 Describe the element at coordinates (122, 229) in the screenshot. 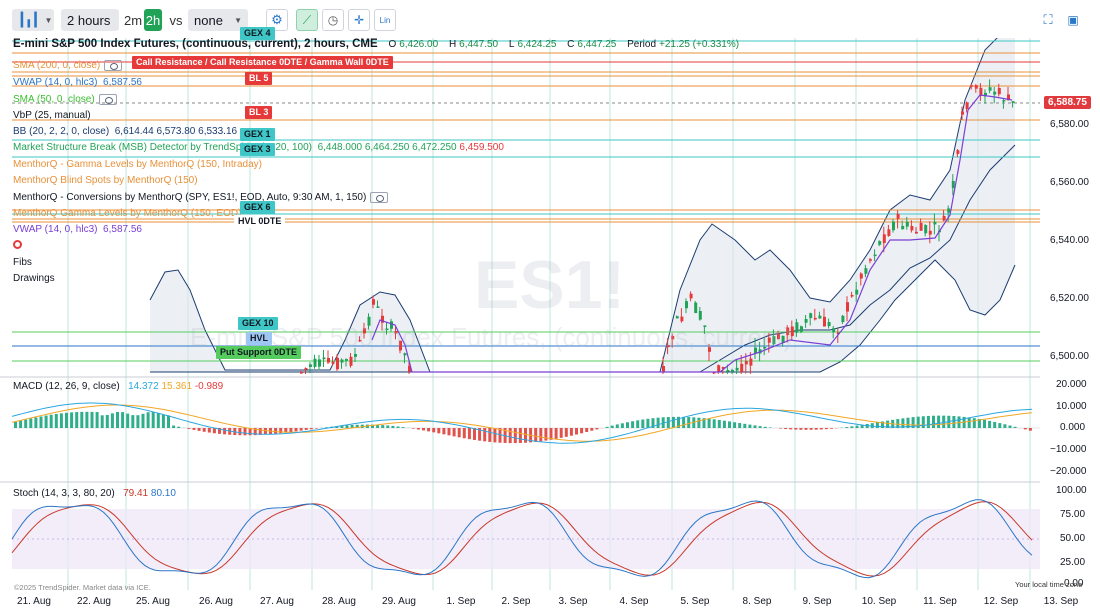

I see `indicator-value: 6,587.56` at that location.